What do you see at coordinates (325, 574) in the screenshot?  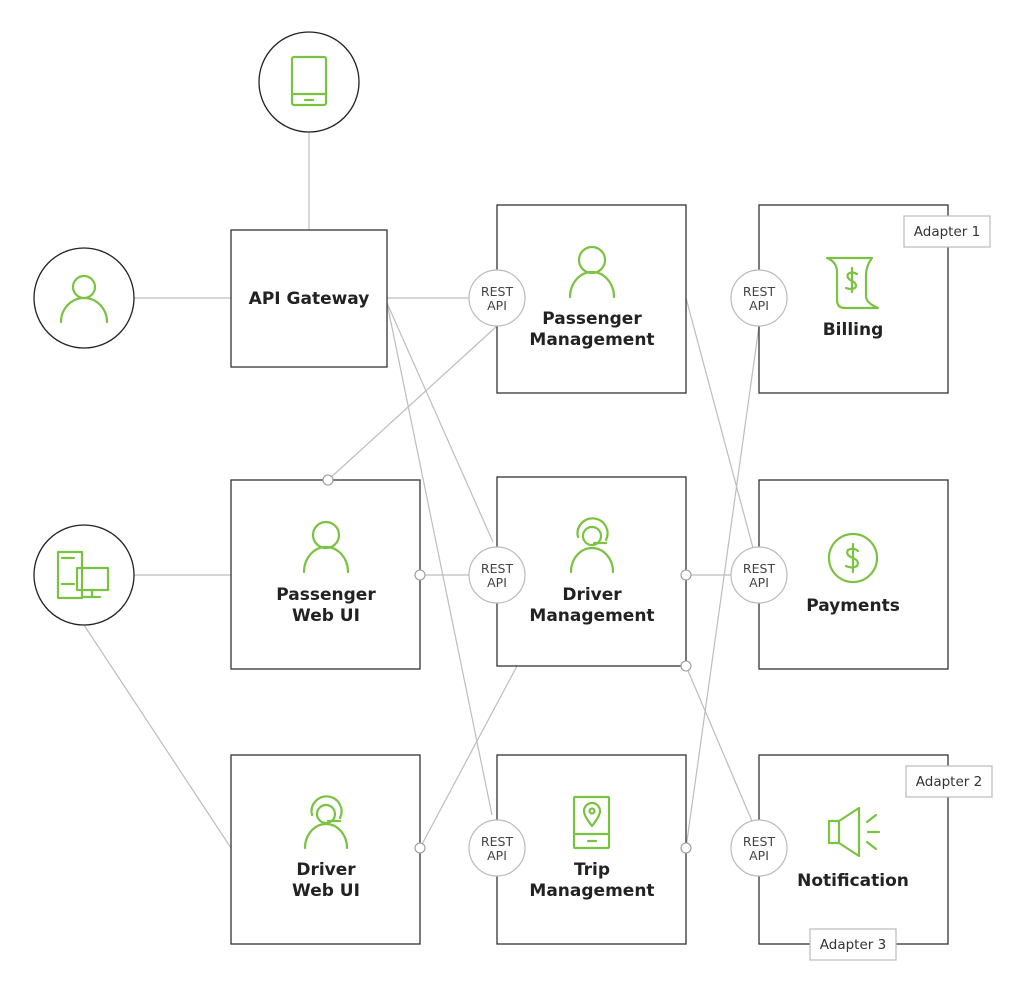 I see `passenger-web-ui-box: Passenger Web UI` at bounding box center [325, 574].